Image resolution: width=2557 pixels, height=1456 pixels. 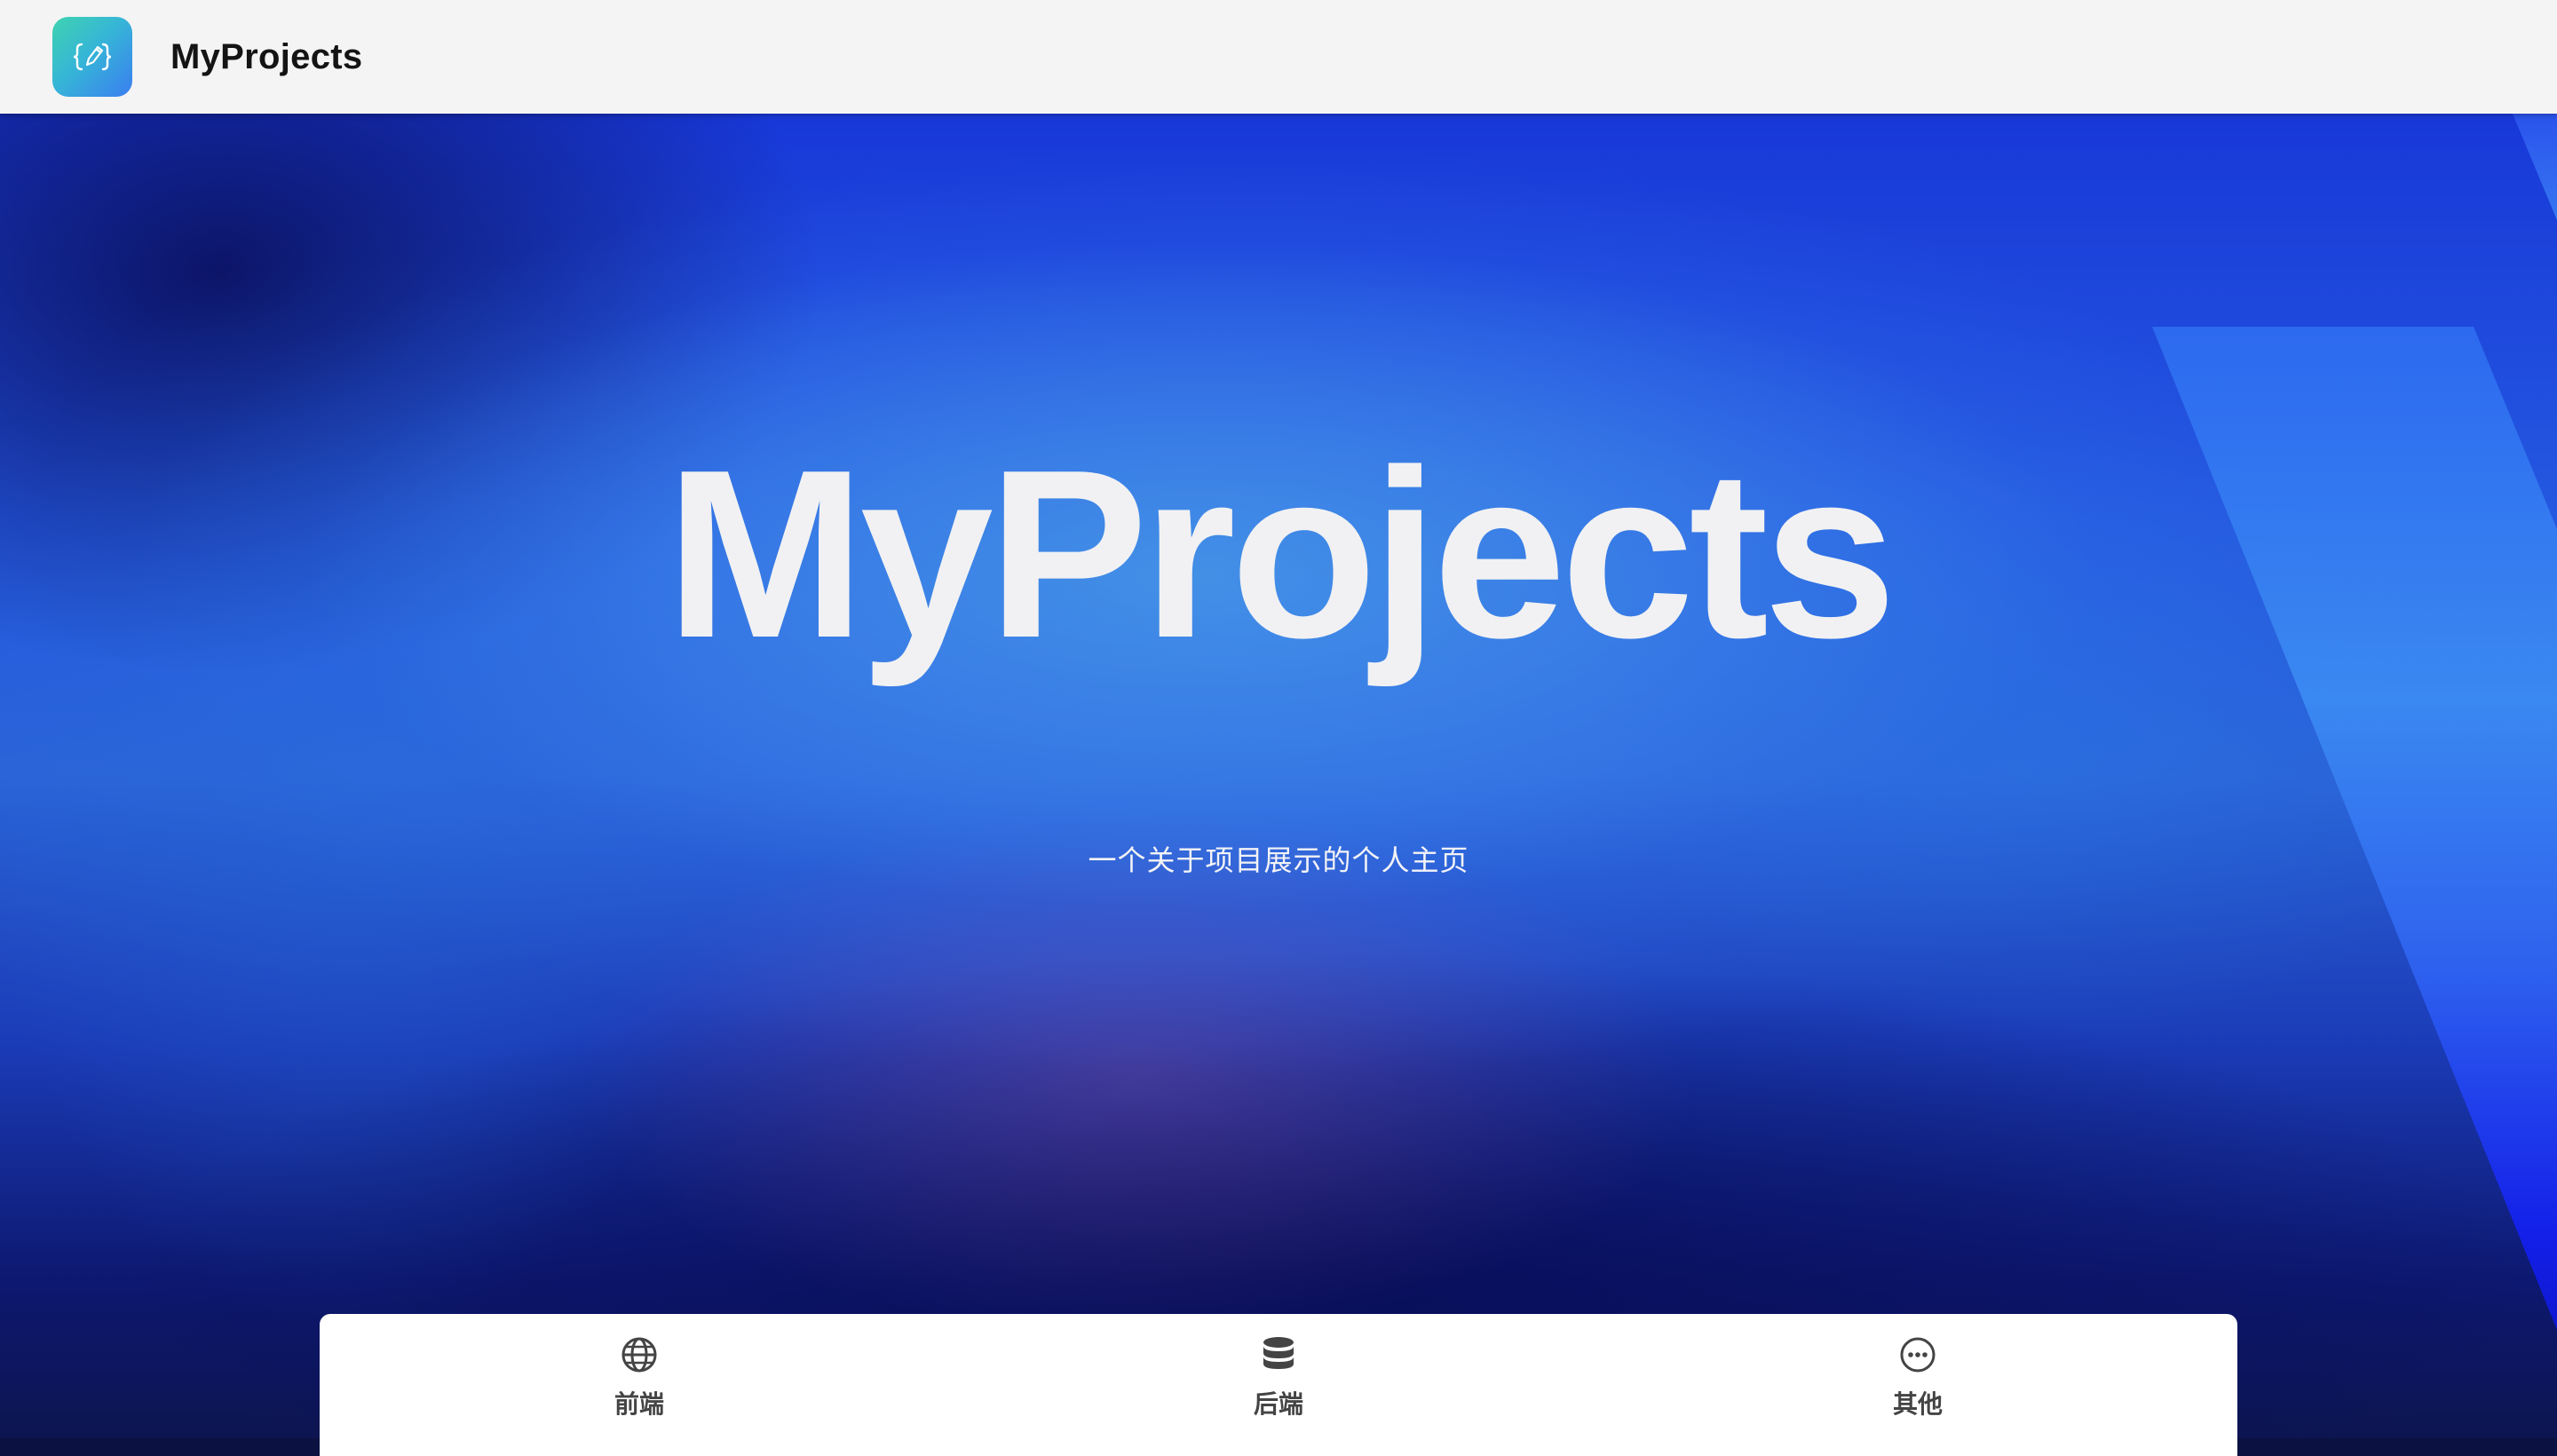 I want to click on nav-item-label: 前端, so click(x=639, y=1404).